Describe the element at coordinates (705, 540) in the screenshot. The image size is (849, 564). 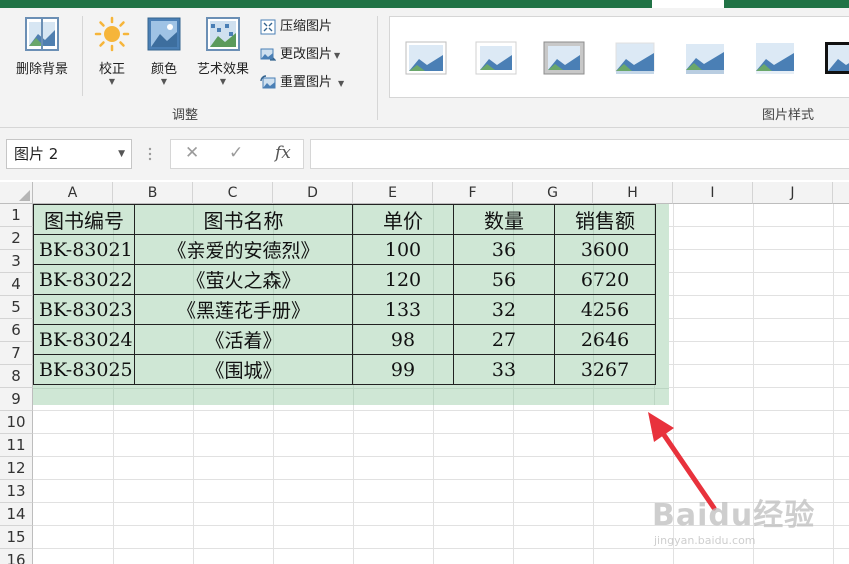
I see `watermark-sub: jingyan.baidu.com` at that location.